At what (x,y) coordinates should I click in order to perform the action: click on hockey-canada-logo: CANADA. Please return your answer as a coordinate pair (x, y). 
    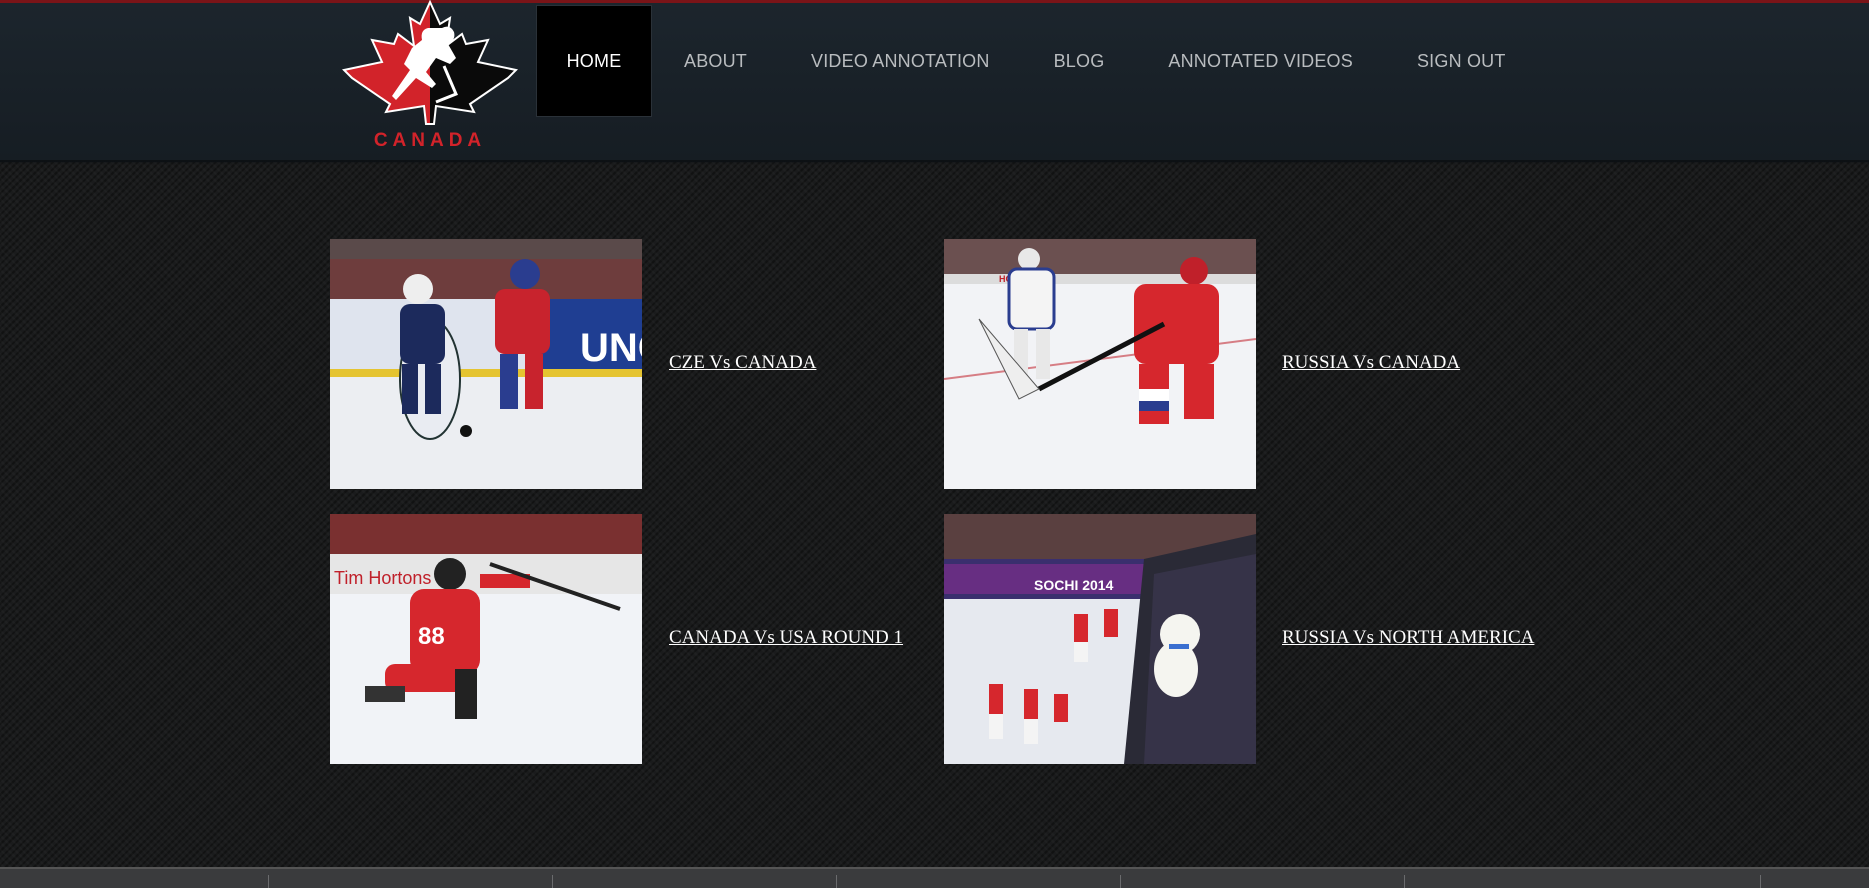
    Looking at the image, I should click on (430, 75).